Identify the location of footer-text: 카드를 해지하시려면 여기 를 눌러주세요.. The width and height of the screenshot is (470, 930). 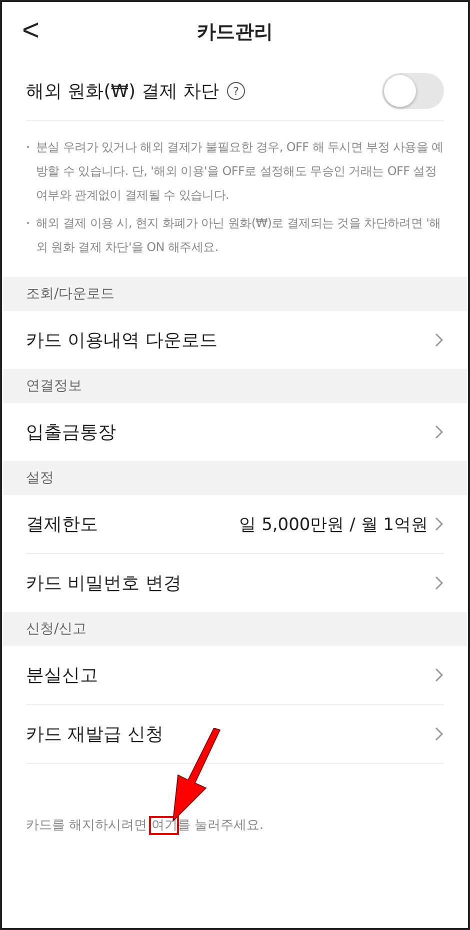
(145, 825).